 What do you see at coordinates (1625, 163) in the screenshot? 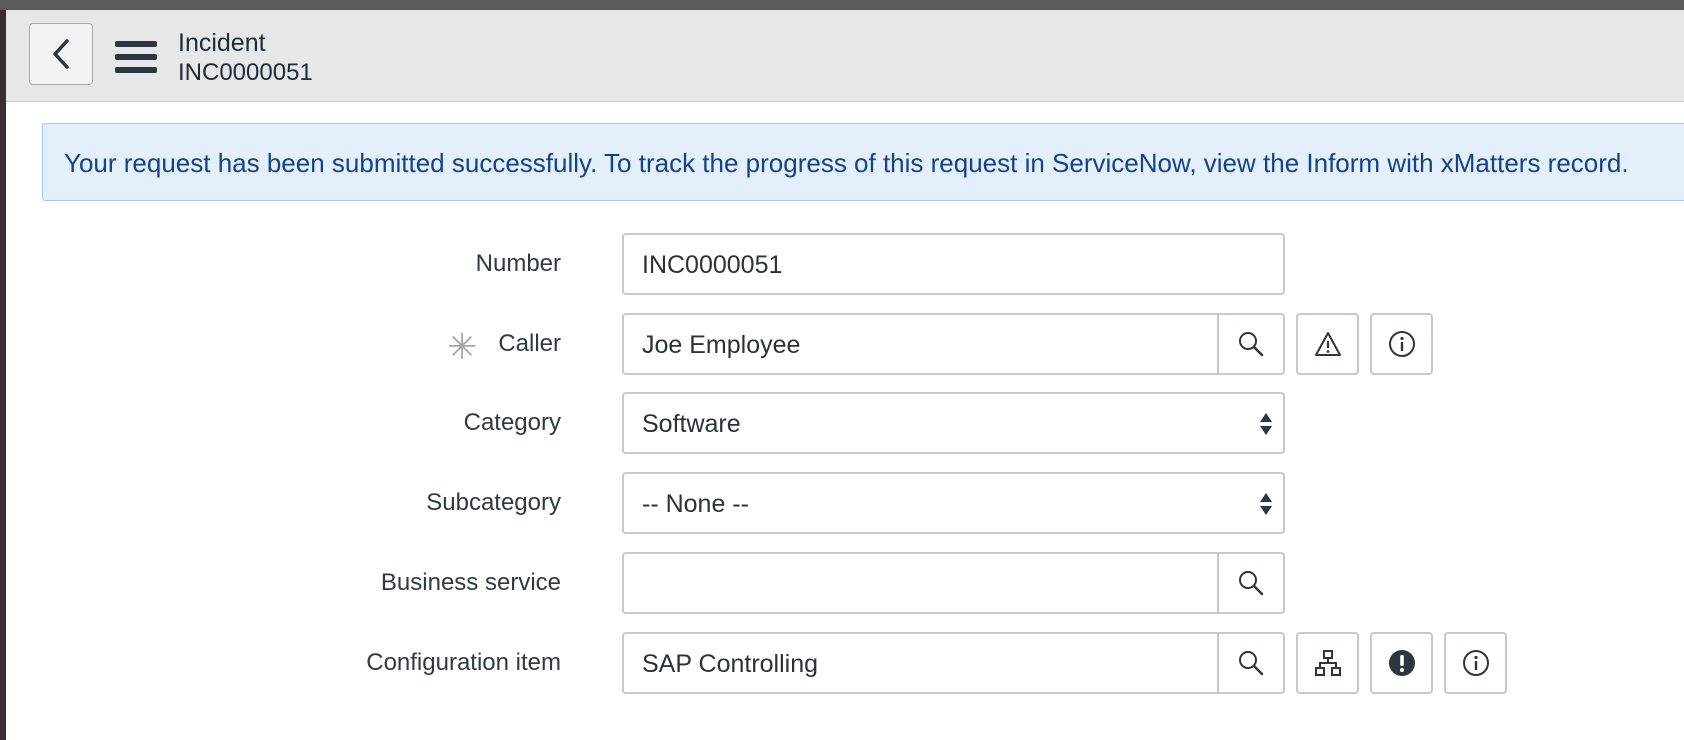
I see `banner-text-after: .` at bounding box center [1625, 163].